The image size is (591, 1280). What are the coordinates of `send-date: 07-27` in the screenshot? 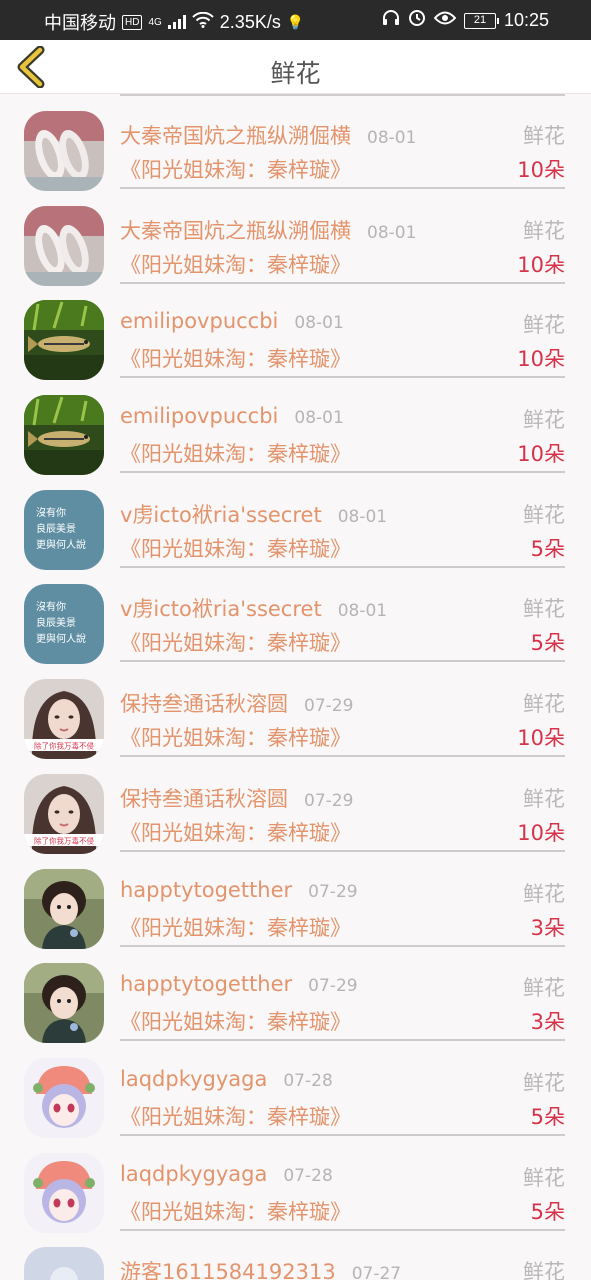 It's located at (376, 1272).